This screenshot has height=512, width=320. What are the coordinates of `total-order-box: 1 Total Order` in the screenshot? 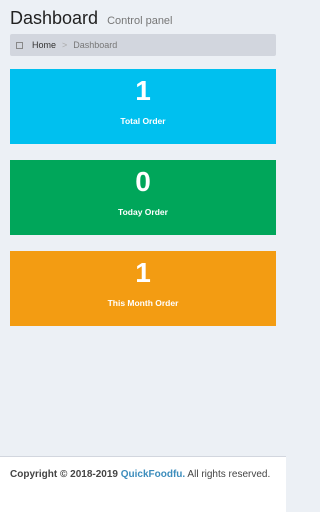 It's located at (143, 106).